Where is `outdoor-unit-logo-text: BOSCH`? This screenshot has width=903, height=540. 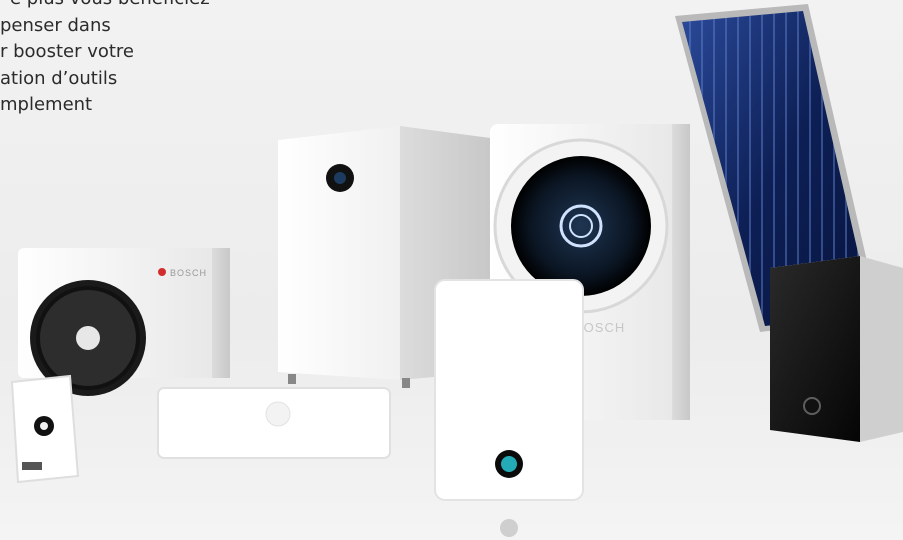
outdoor-unit-logo-text: BOSCH is located at coordinates (188, 273).